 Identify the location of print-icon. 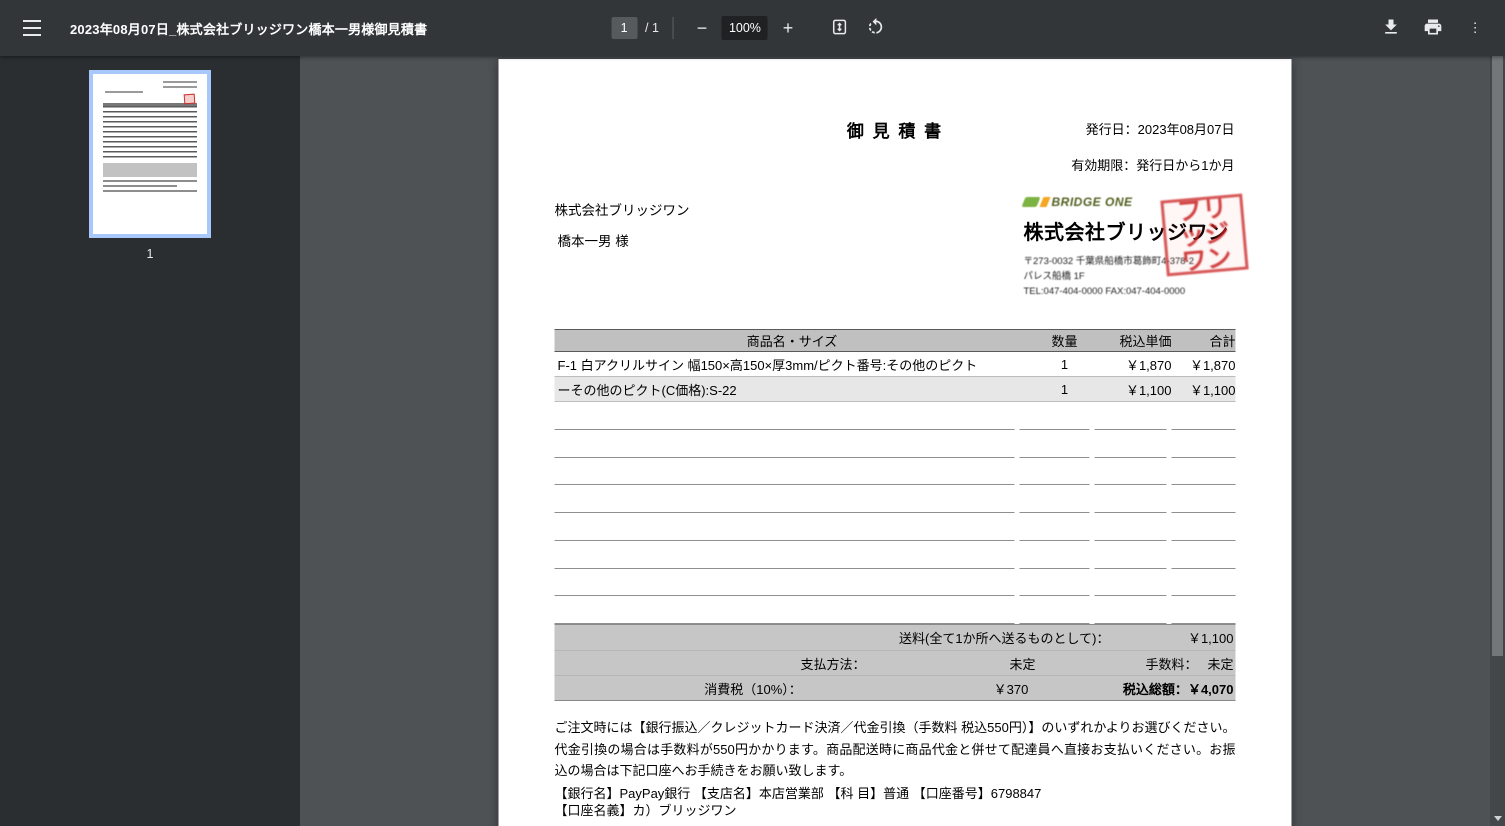
(1433, 28).